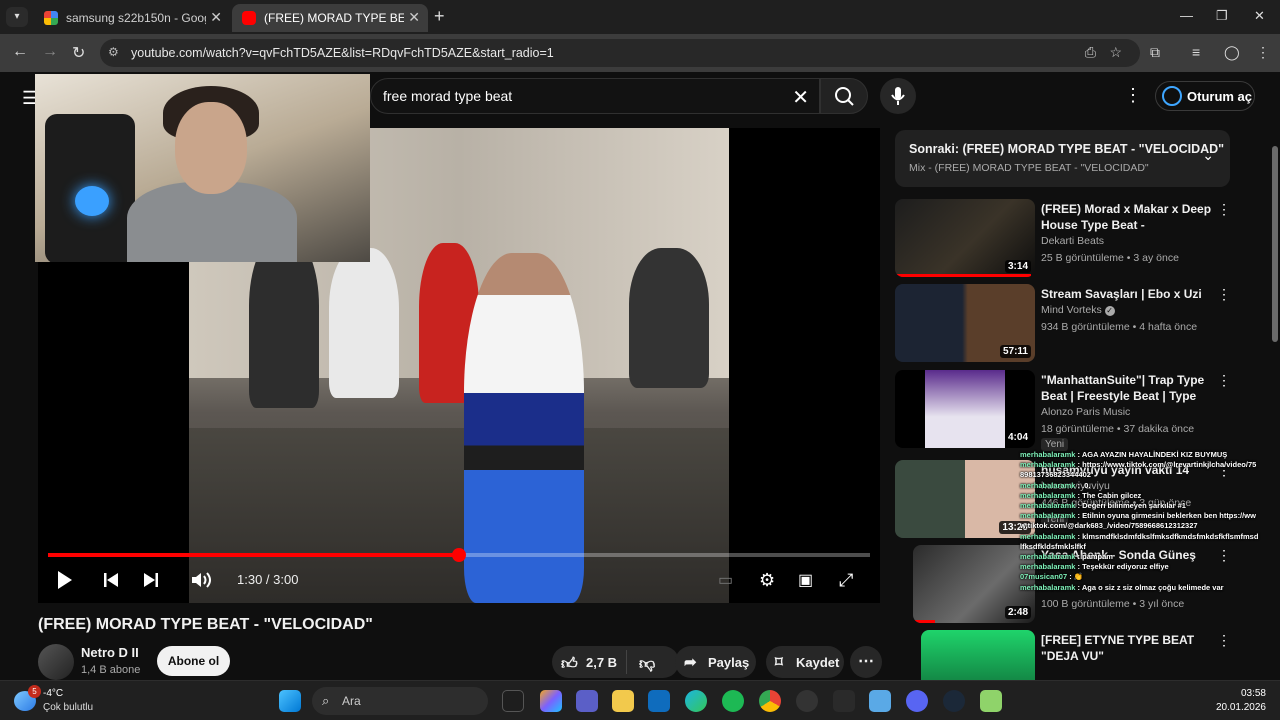  I want to click on taskbar-search: ⌕ Ara, so click(400, 701).